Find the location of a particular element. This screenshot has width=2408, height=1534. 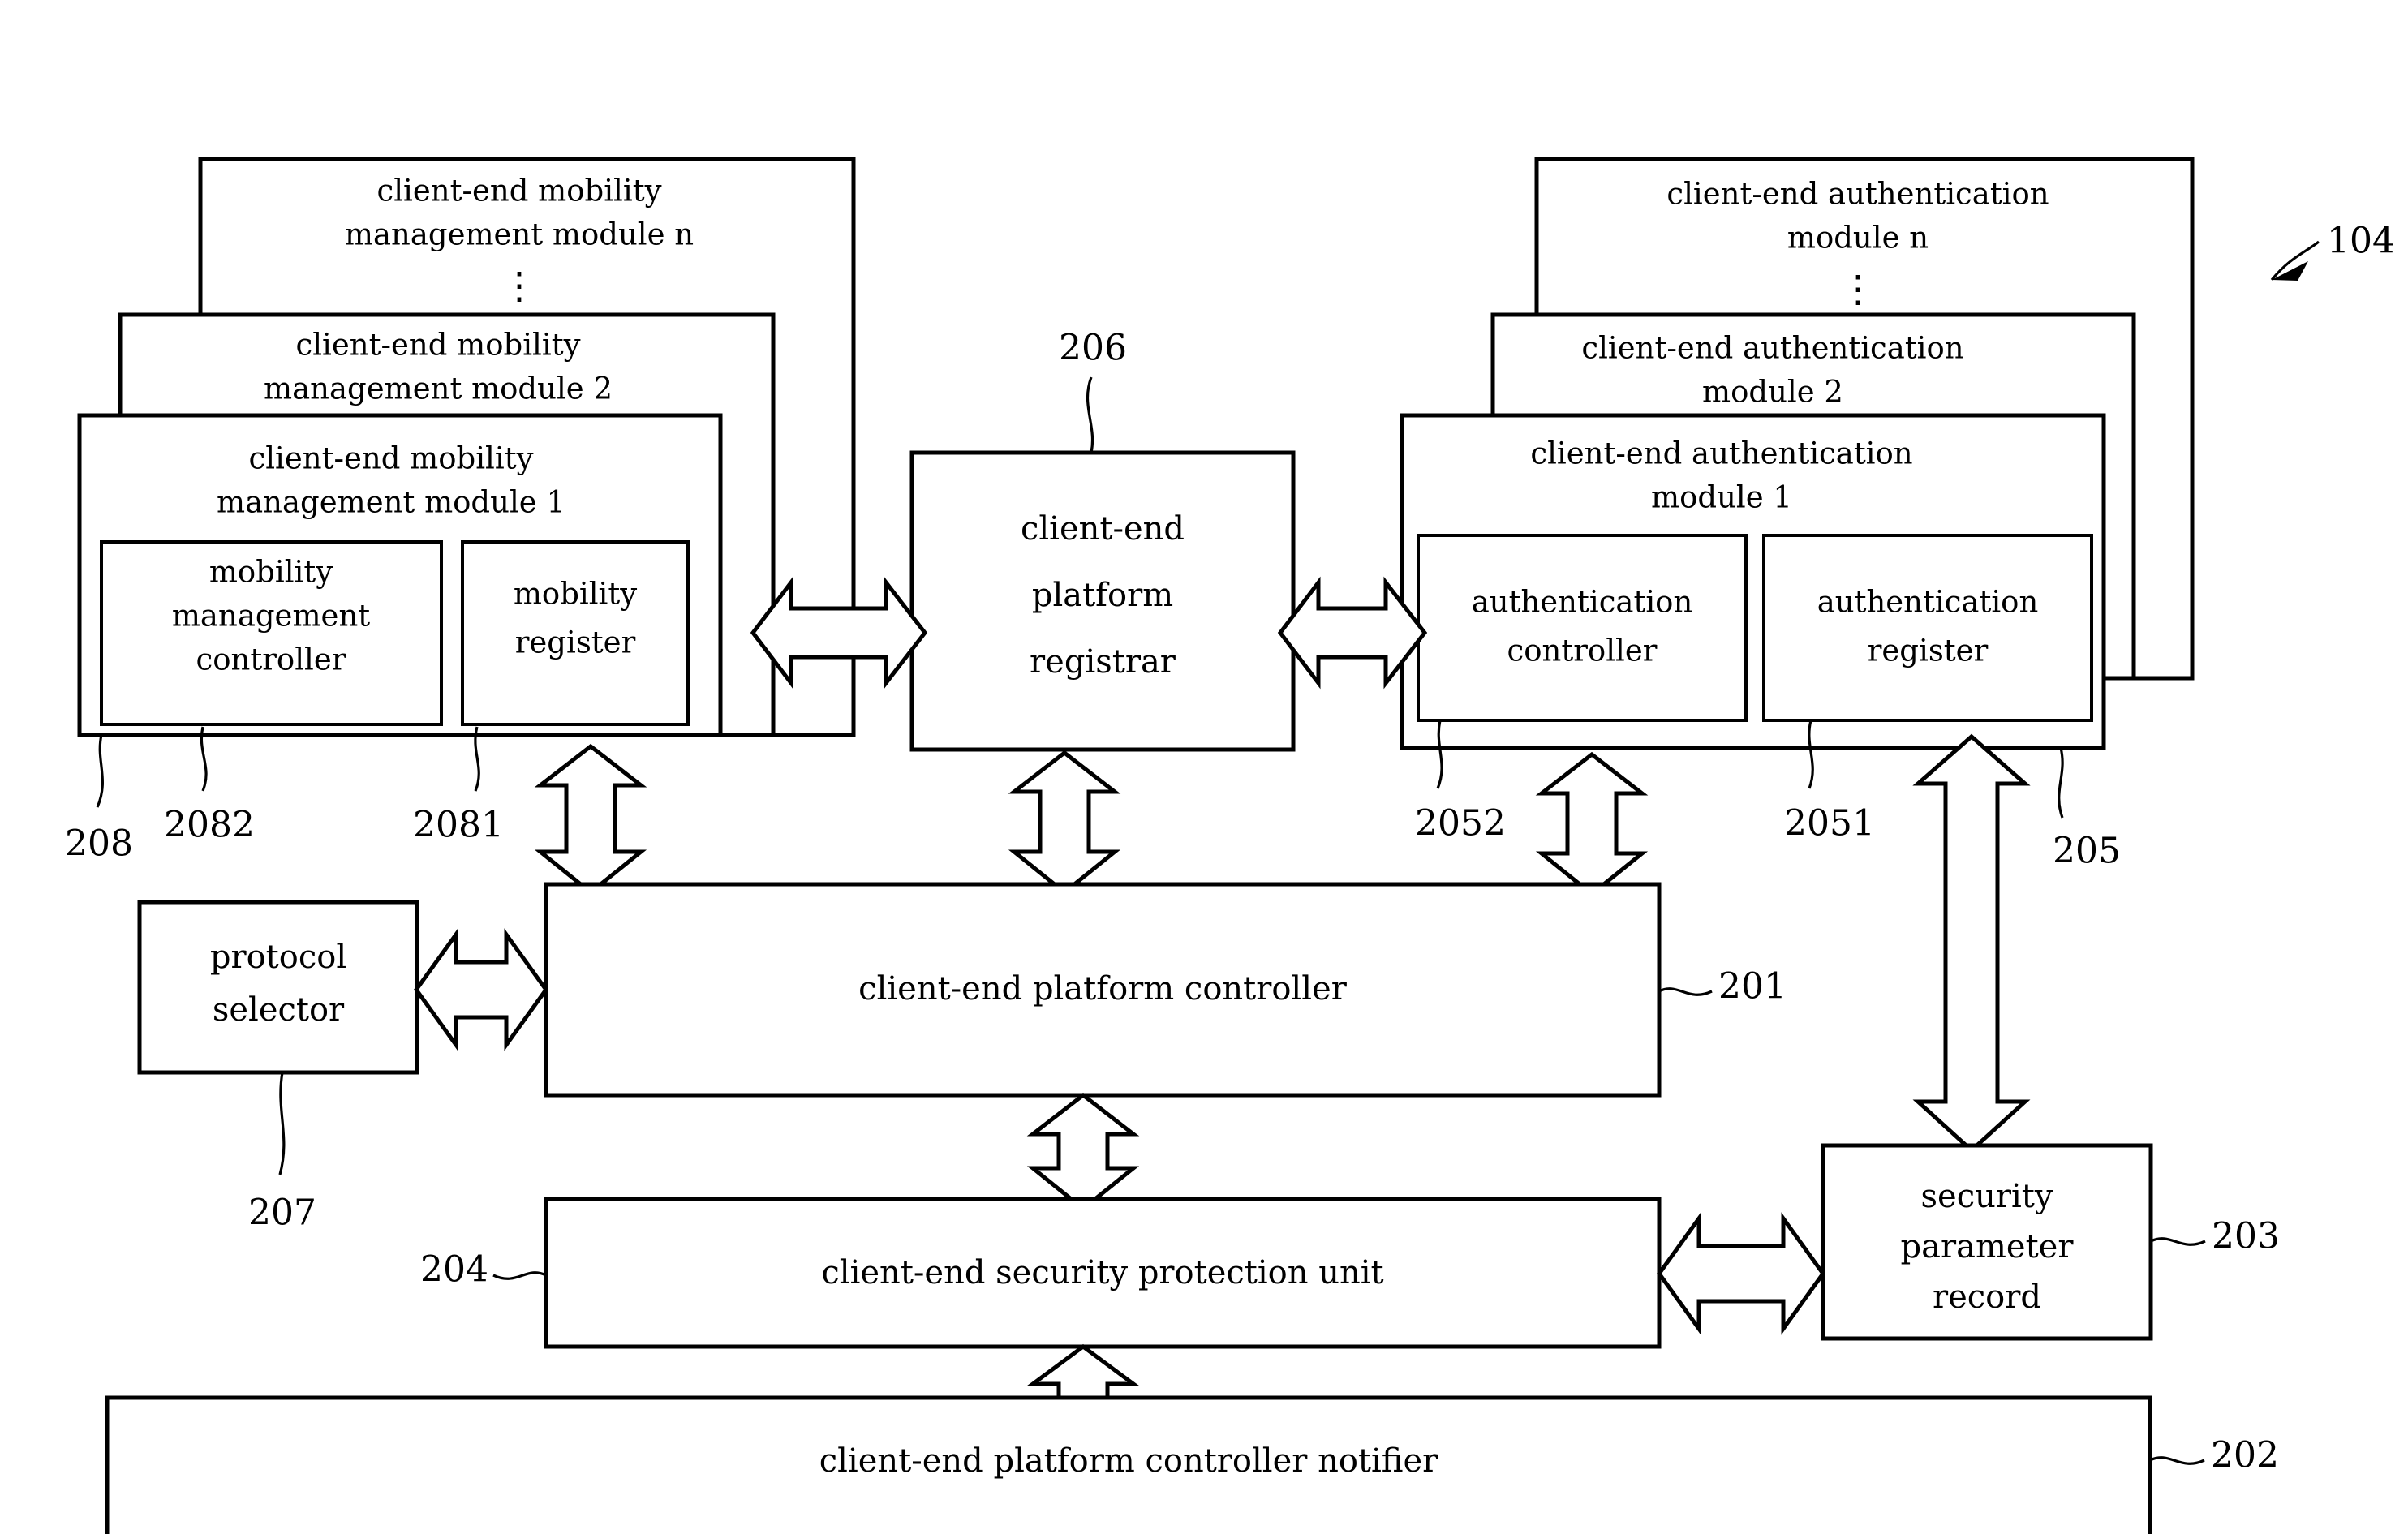

mobility-module-n-line2: management module n is located at coordinates (519, 235).